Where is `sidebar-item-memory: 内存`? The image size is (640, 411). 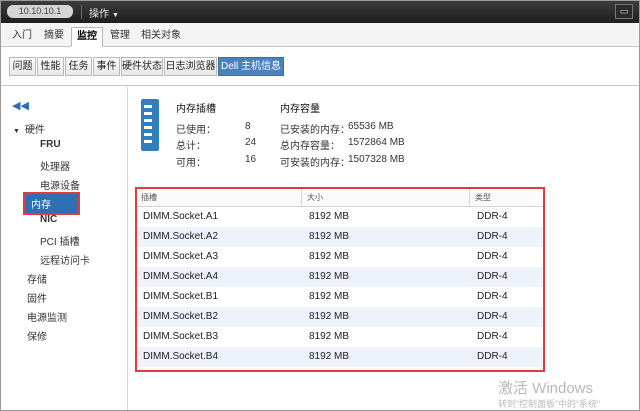
sidebar-item-memory: 内存 is located at coordinates (51, 203).